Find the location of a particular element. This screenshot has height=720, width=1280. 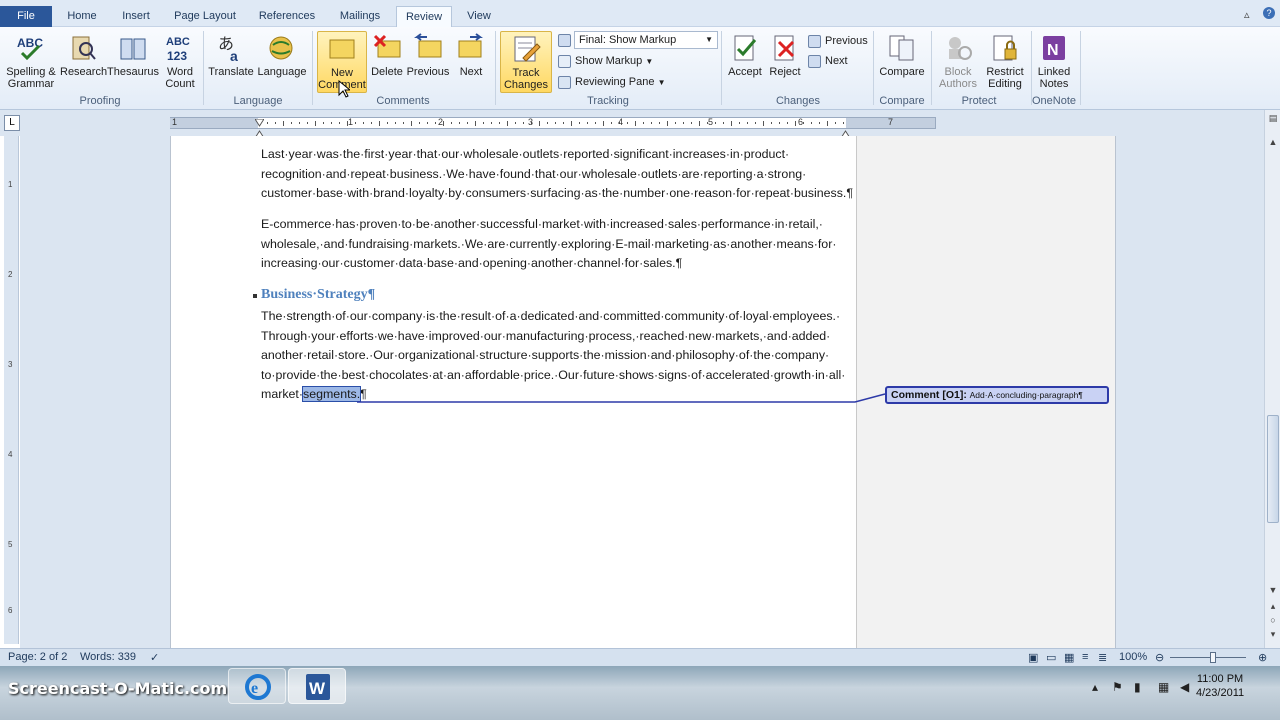

previous-page-icon: ▴ is located at coordinates (1273, 606).